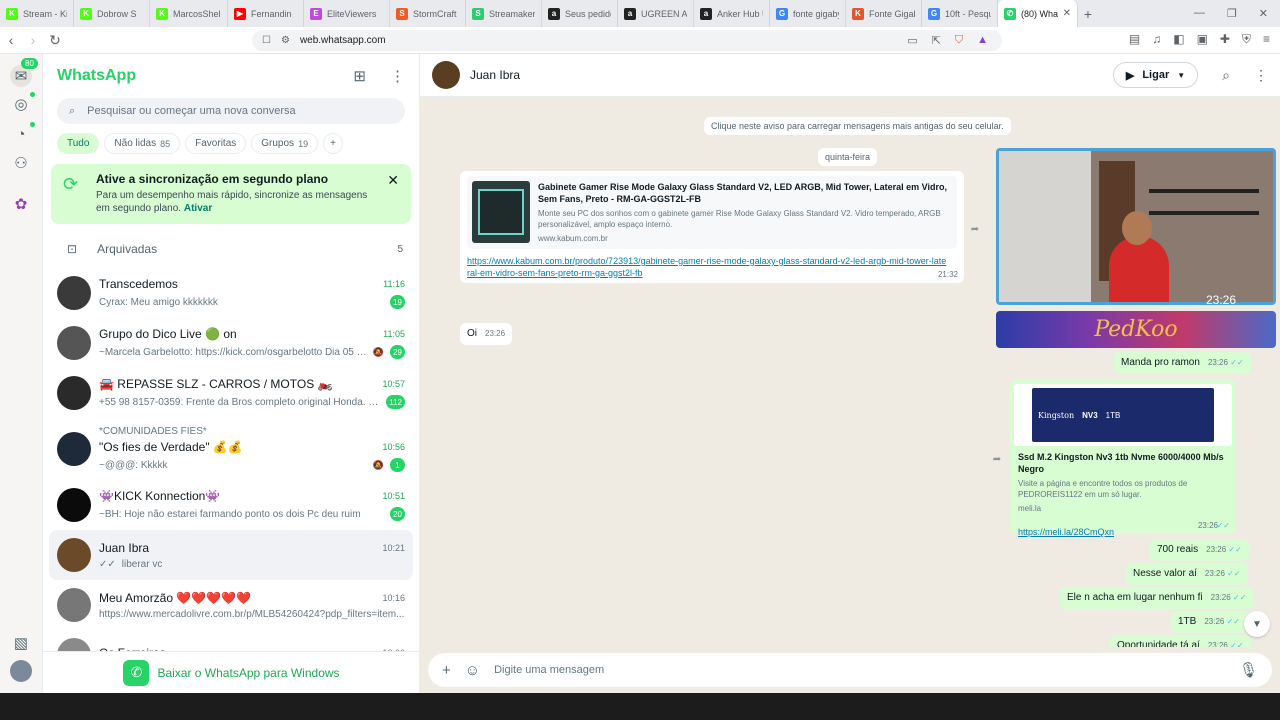  I want to click on product-url: https://meli.la/28CmQxn, so click(1123, 532).